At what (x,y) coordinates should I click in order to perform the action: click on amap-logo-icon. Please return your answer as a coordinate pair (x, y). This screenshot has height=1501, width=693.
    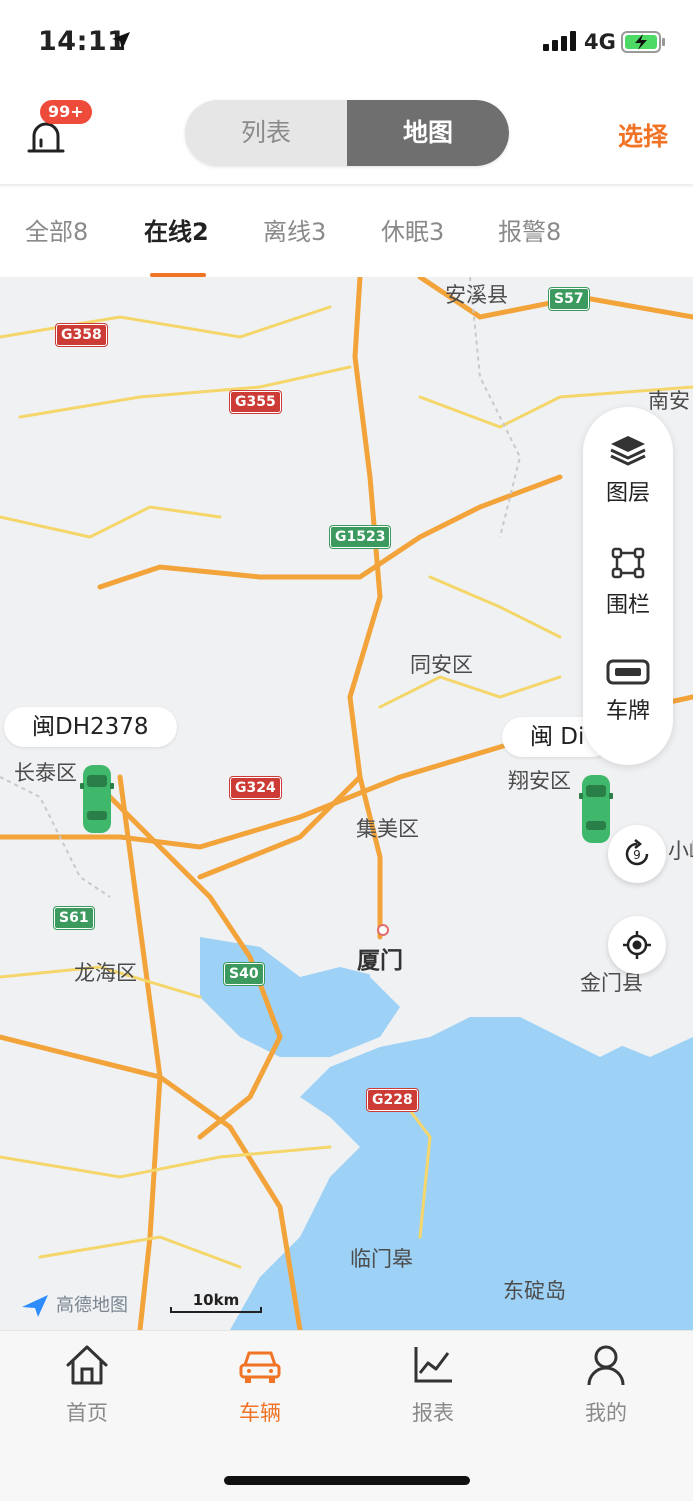
    Looking at the image, I should click on (35, 1306).